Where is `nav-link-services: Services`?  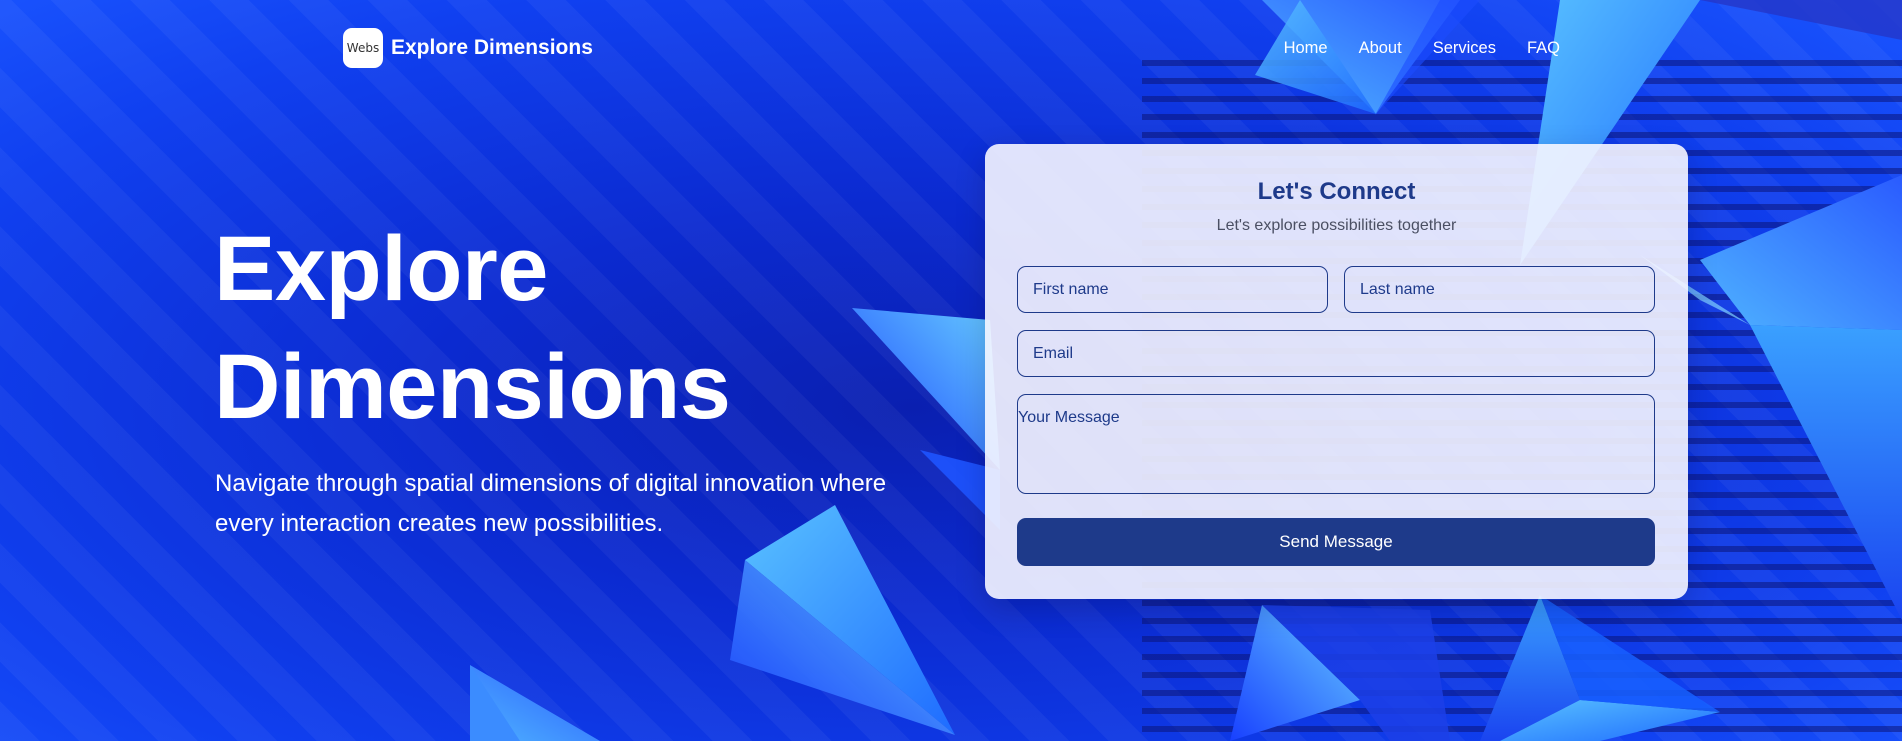
nav-link-services: Services is located at coordinates (1464, 48).